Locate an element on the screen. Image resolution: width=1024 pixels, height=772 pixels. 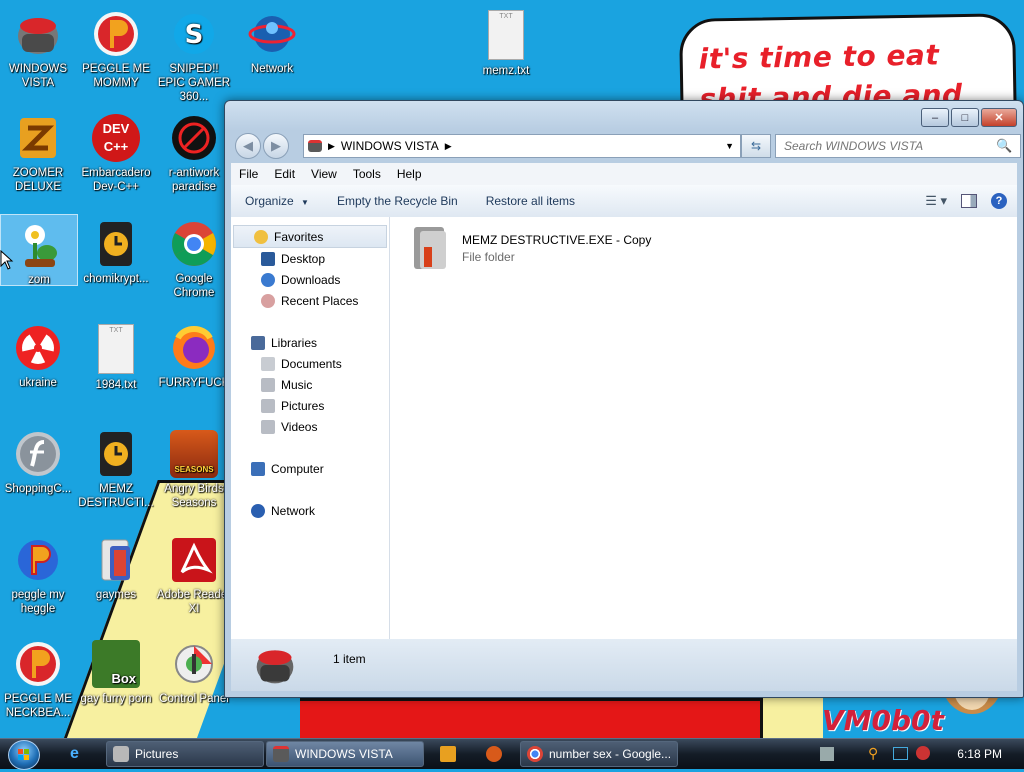
tray-search-icon: ⚲ is located at coordinates (873, 753).